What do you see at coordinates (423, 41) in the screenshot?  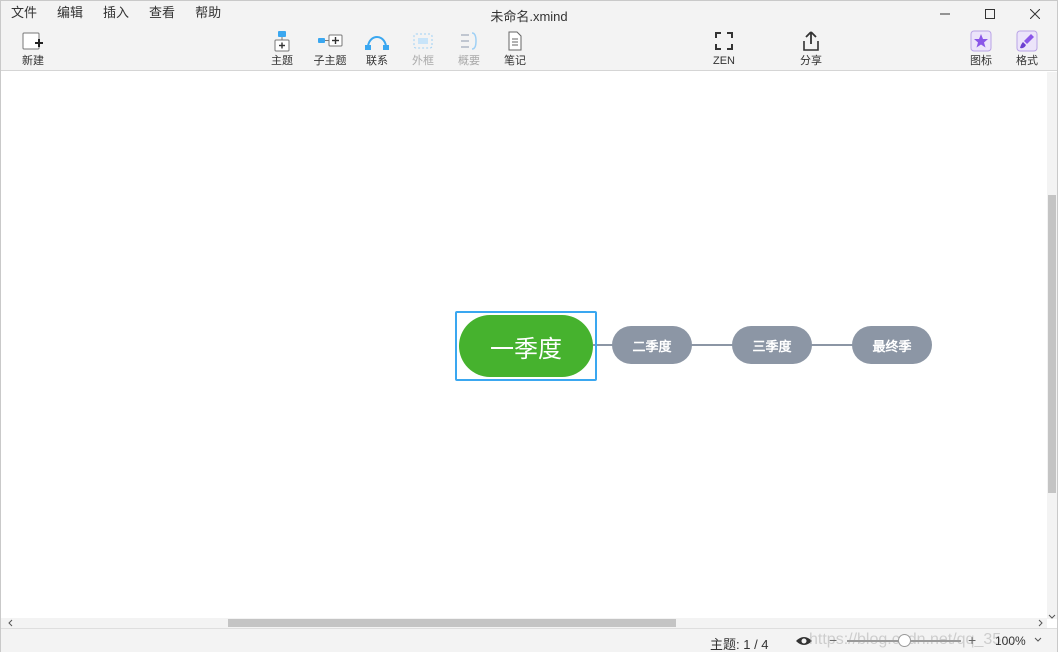 I see `boundary-icon` at bounding box center [423, 41].